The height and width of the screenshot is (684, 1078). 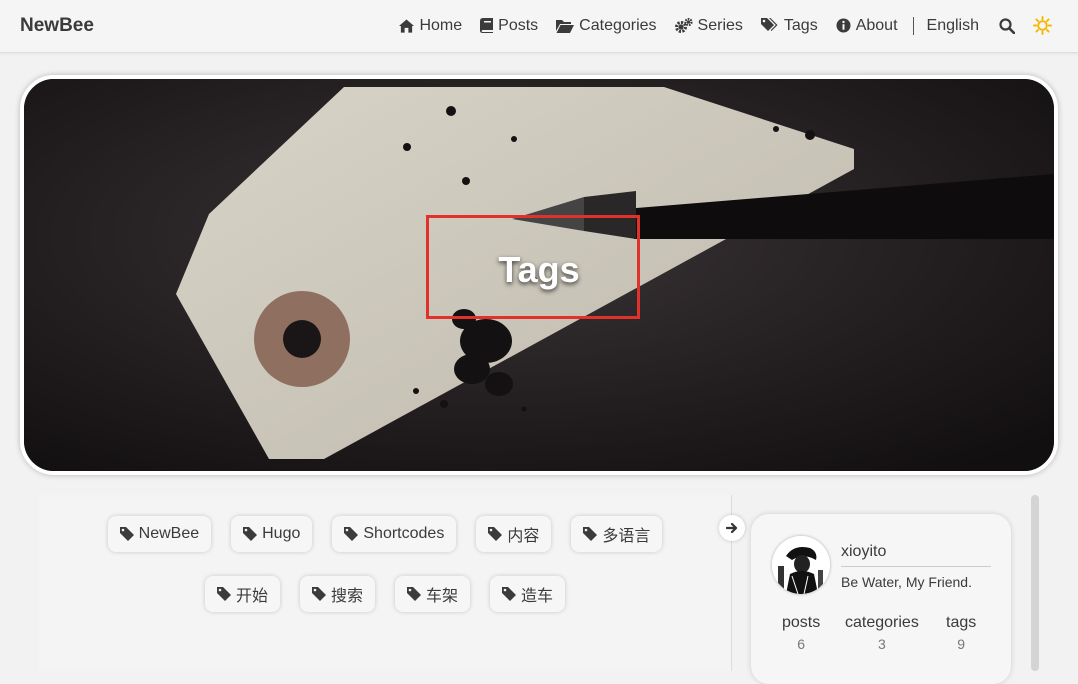 What do you see at coordinates (801, 644) in the screenshot?
I see `stat-value: 6` at bounding box center [801, 644].